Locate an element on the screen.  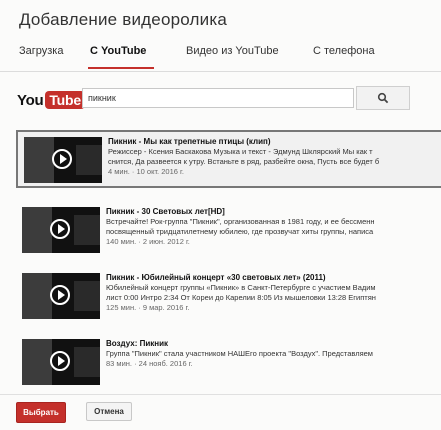
youtube-logo: You Tube is located at coordinates (51, 100).